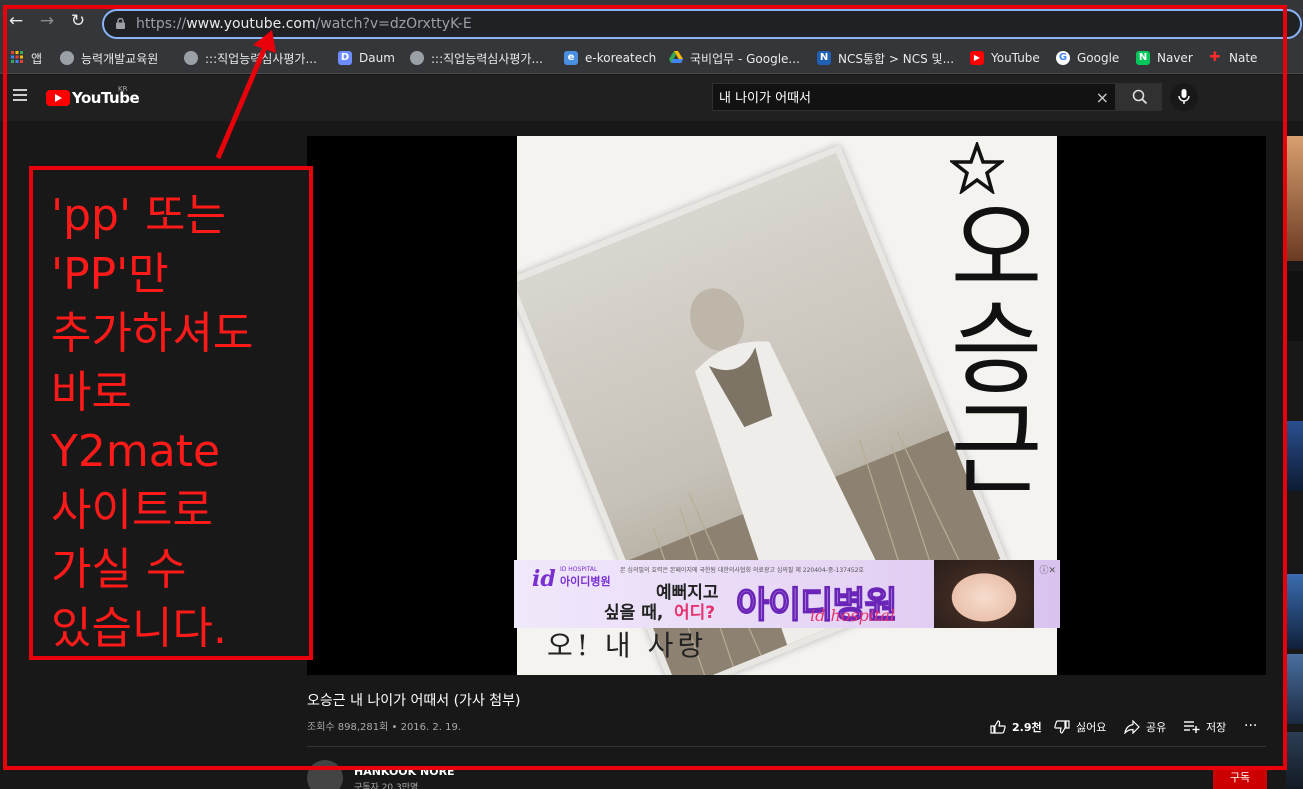 Image resolution: width=1303 pixels, height=789 pixels. Describe the element at coordinates (386, 786) in the screenshot. I see `subscriber-count: 구독자 20.3만명` at that location.